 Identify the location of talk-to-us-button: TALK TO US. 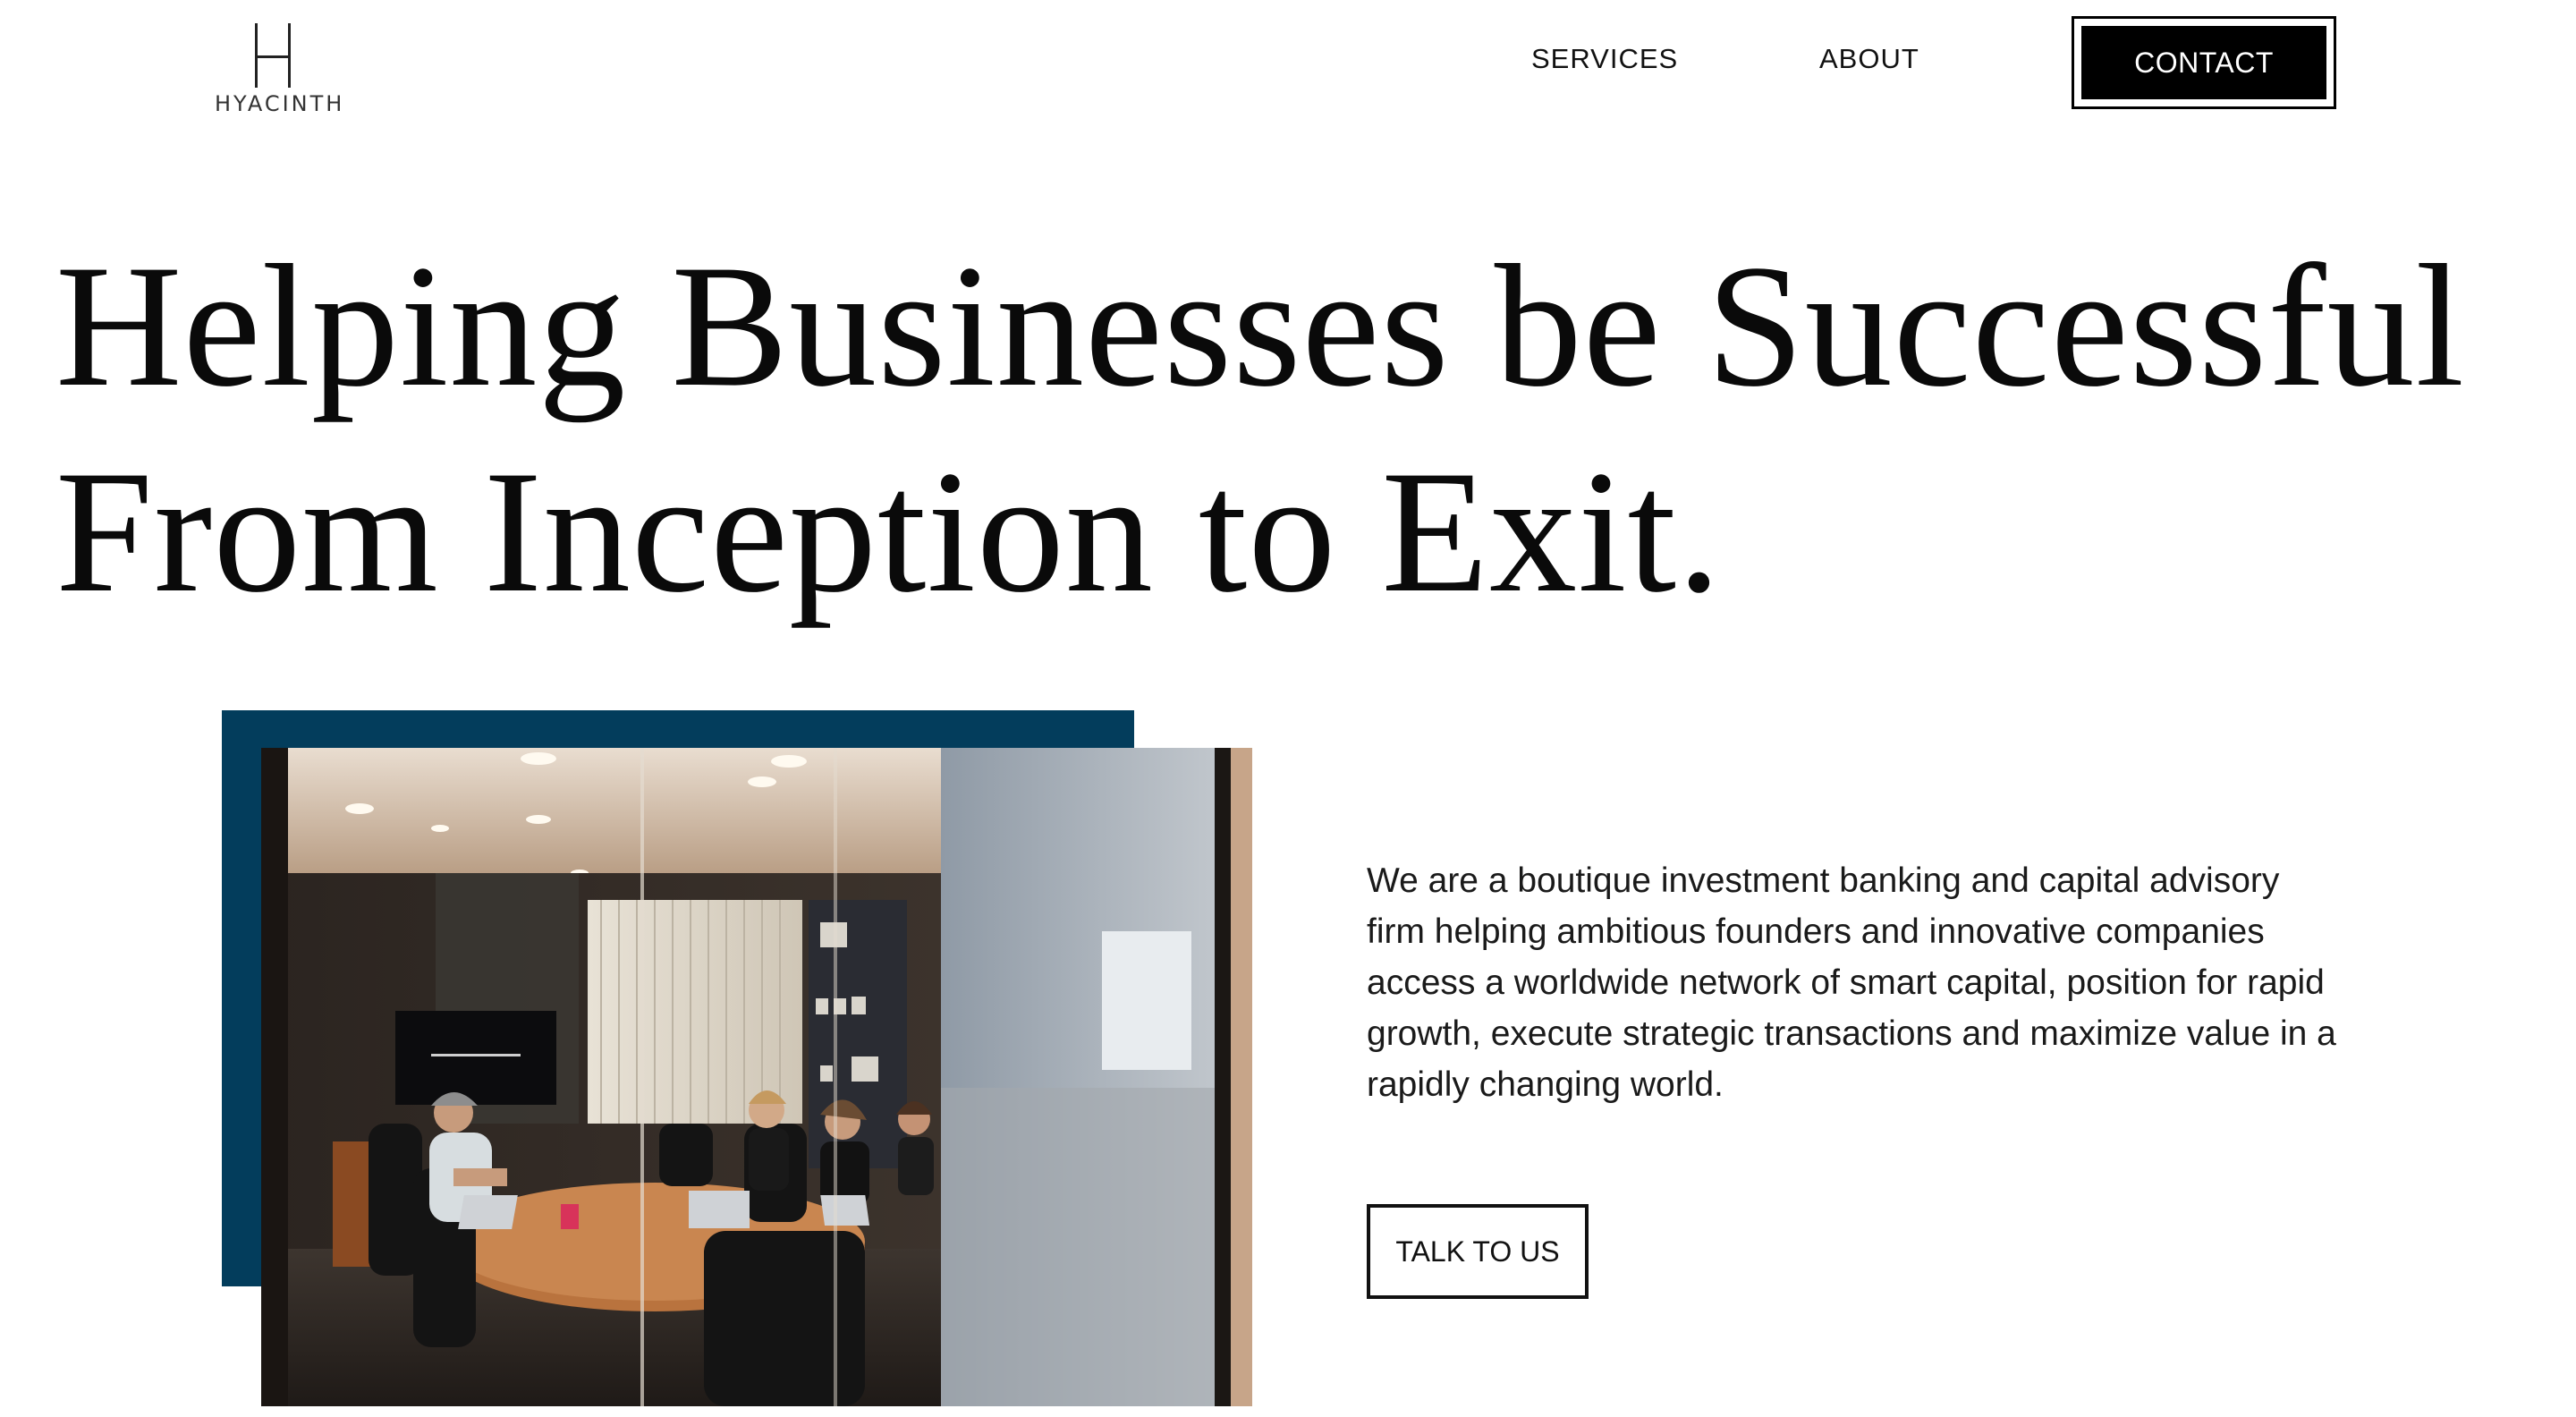
(1478, 1251).